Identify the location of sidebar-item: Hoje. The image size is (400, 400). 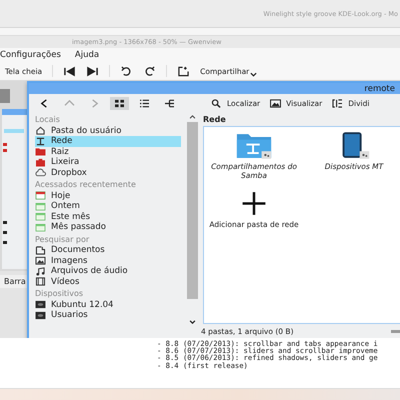
(110, 195).